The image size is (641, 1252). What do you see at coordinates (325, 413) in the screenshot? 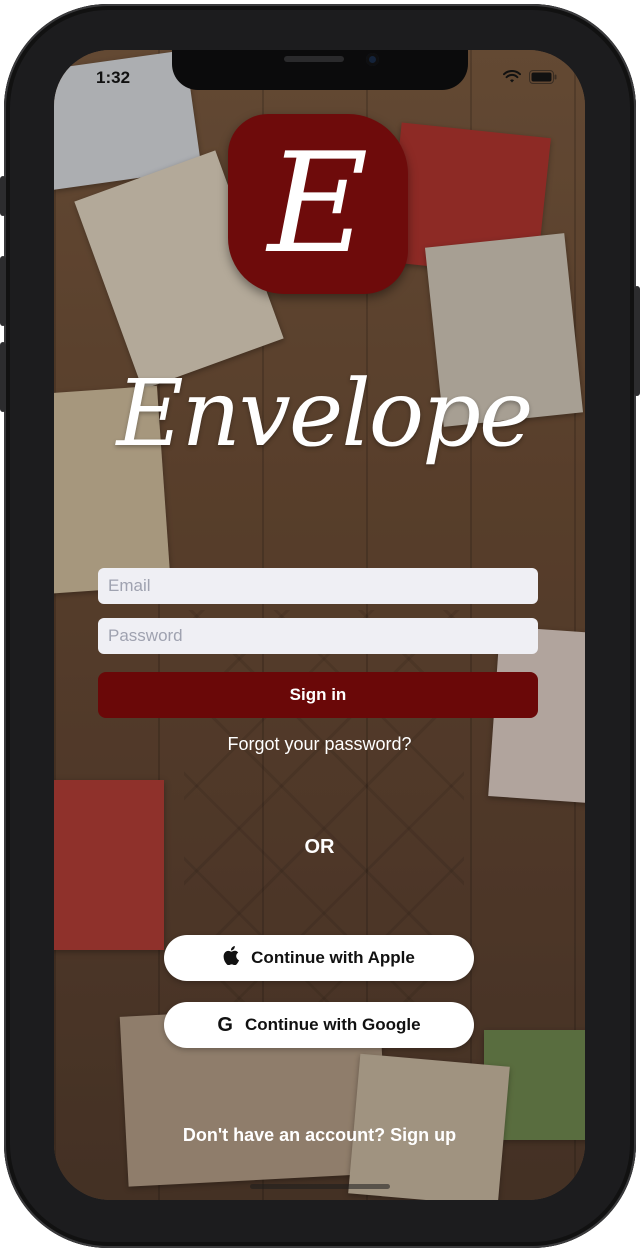
I see `app-wordmark: Envelope` at bounding box center [325, 413].